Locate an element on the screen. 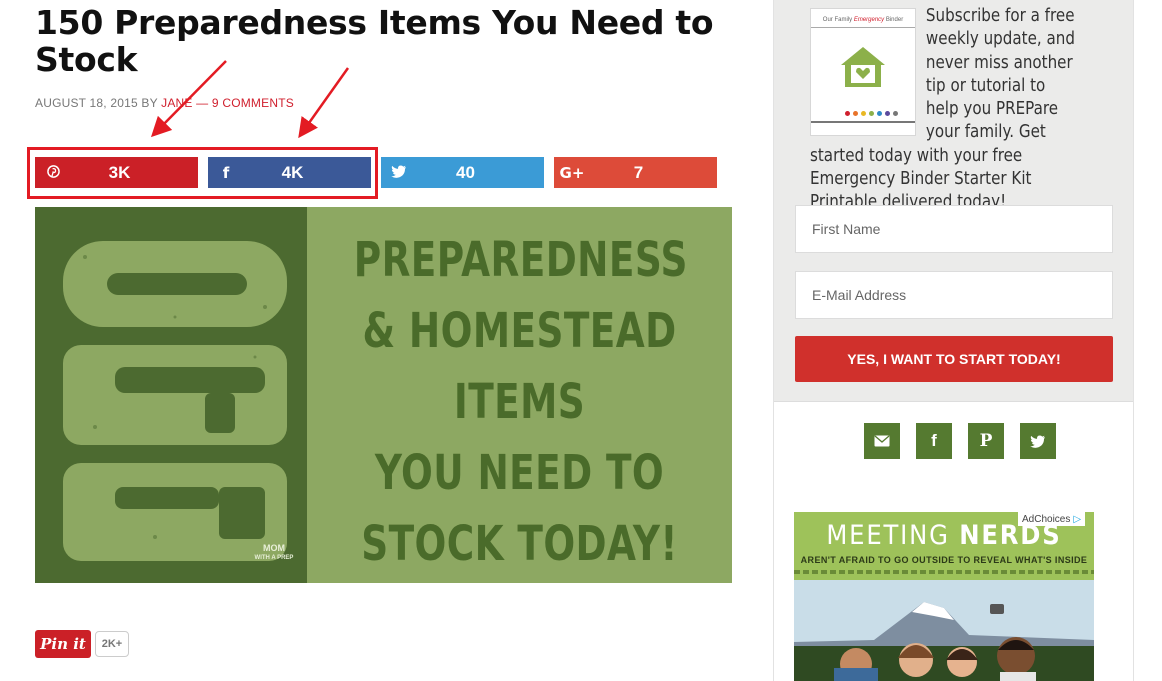  google-plus-icon: G+ is located at coordinates (572, 172).